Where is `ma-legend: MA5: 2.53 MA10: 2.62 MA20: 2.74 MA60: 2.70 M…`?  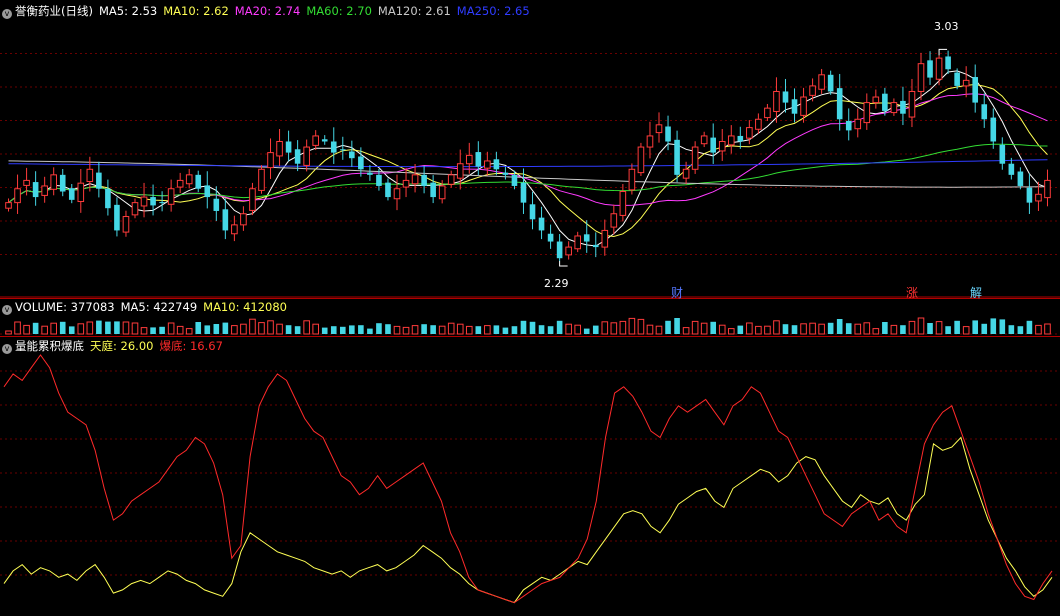 ma-legend: MA5: 2.53 MA10: 2.62 MA20: 2.74 MA60: 2.70 M… is located at coordinates (317, 11).